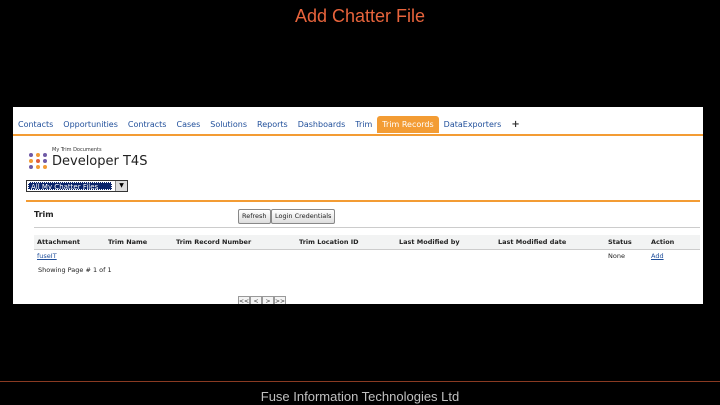 The image size is (720, 405). I want to click on tab-solutions: Solutions, so click(228, 124).